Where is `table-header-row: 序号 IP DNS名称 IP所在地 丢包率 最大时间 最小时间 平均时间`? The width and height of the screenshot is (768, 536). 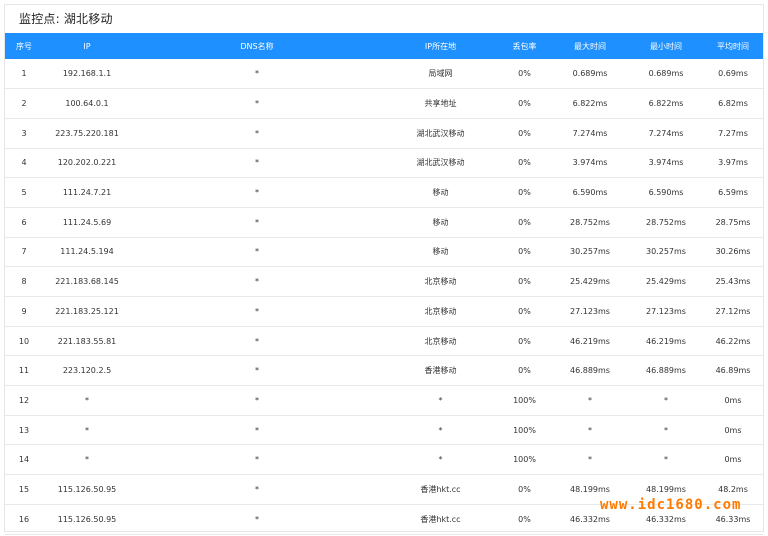
table-header-row: 序号 IP DNS名称 IP所在地 丢包率 最大时间 最小时间 平均时间 is located at coordinates (384, 46).